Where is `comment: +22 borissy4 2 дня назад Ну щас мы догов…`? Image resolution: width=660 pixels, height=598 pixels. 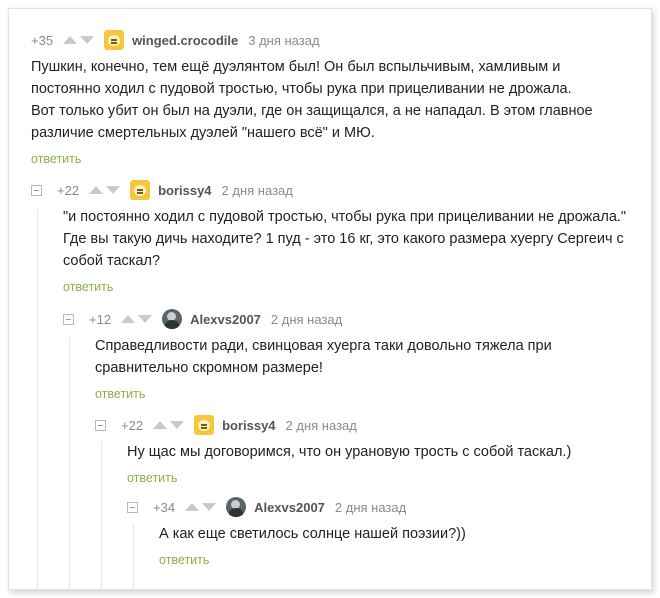 comment: +22 borissy4 2 дня назад Ну щас мы догов… is located at coordinates (368, 450).